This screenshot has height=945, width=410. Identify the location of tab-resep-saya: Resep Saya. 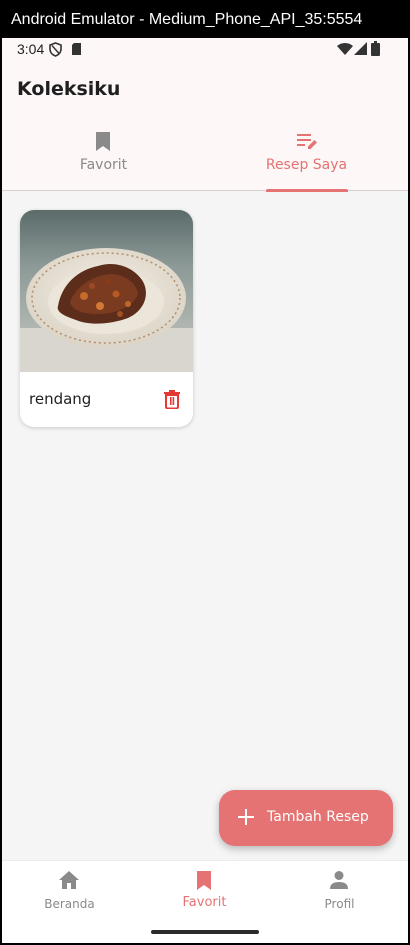
(306, 159).